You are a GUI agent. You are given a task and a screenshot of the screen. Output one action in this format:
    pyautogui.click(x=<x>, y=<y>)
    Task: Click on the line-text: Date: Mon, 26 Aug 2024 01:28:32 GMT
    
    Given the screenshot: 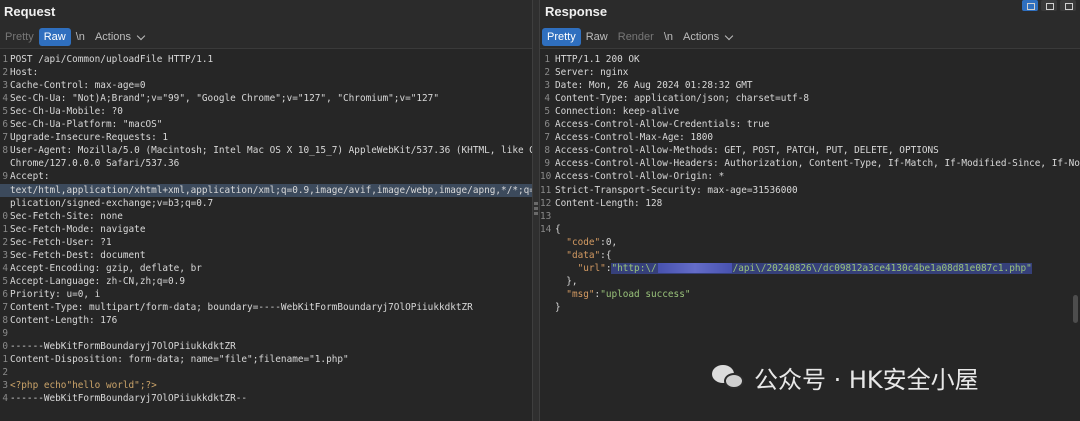 What is the action you would take?
    pyautogui.click(x=654, y=86)
    